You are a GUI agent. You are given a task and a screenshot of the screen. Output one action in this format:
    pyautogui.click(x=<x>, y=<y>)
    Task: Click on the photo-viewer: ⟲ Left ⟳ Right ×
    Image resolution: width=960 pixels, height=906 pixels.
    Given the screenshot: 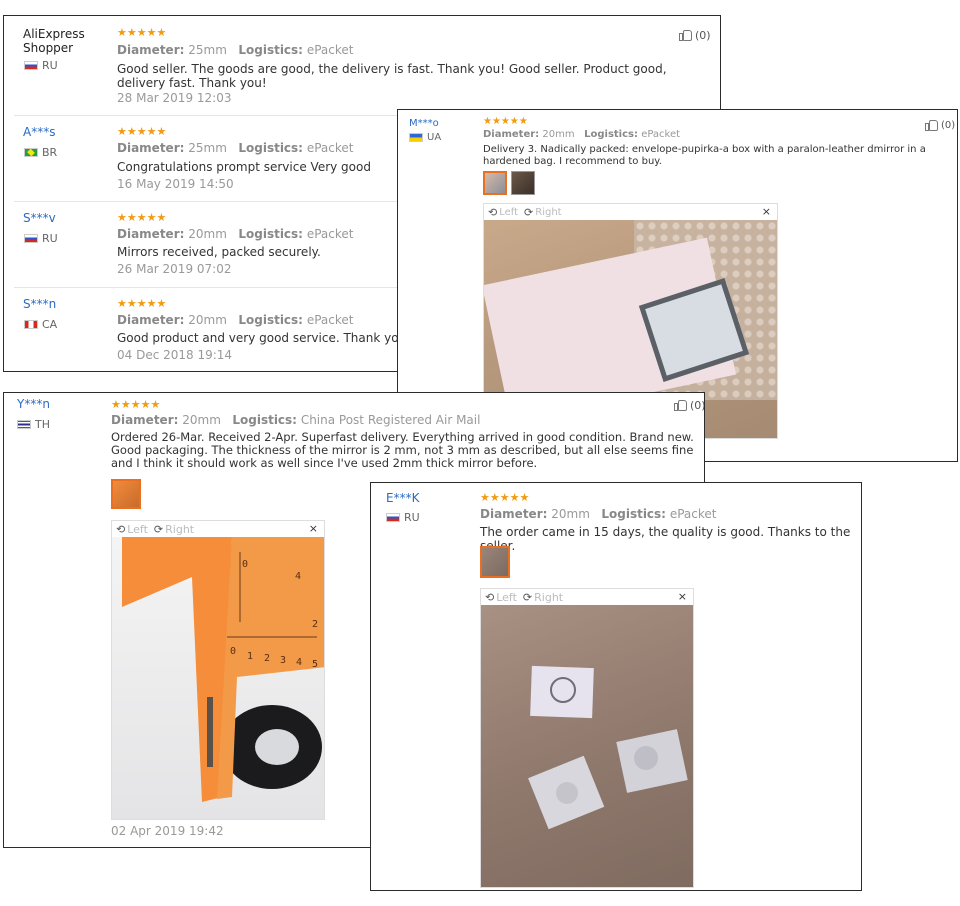 What is the action you would take?
    pyautogui.click(x=587, y=738)
    